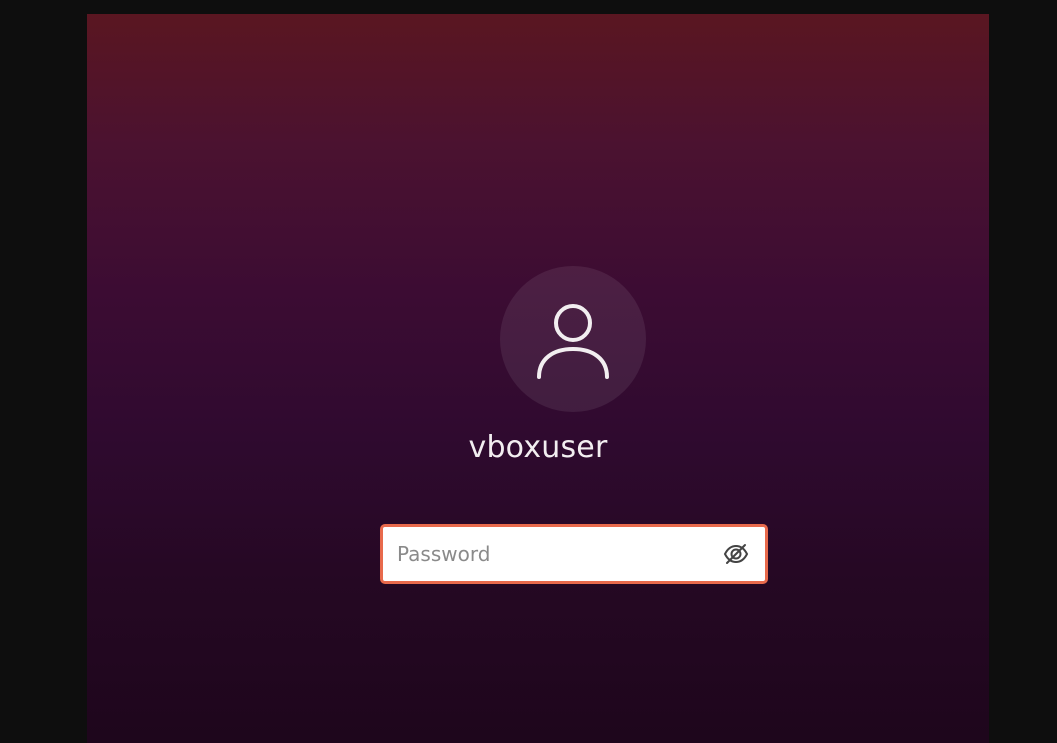 This screenshot has width=1057, height=743. I want to click on eye-off-icon, so click(736, 554).